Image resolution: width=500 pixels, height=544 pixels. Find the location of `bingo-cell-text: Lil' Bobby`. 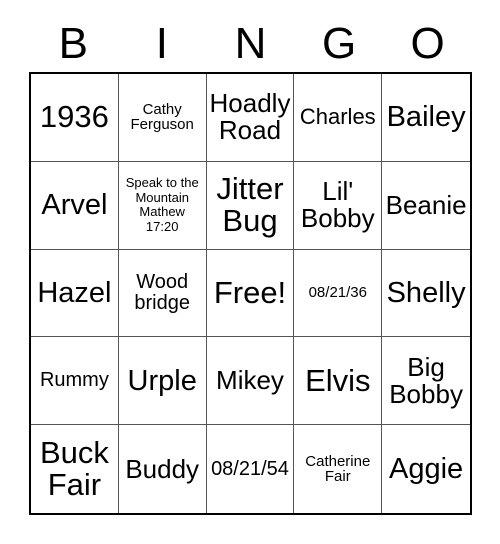

bingo-cell-text: Lil' Bobby is located at coordinates (337, 205).